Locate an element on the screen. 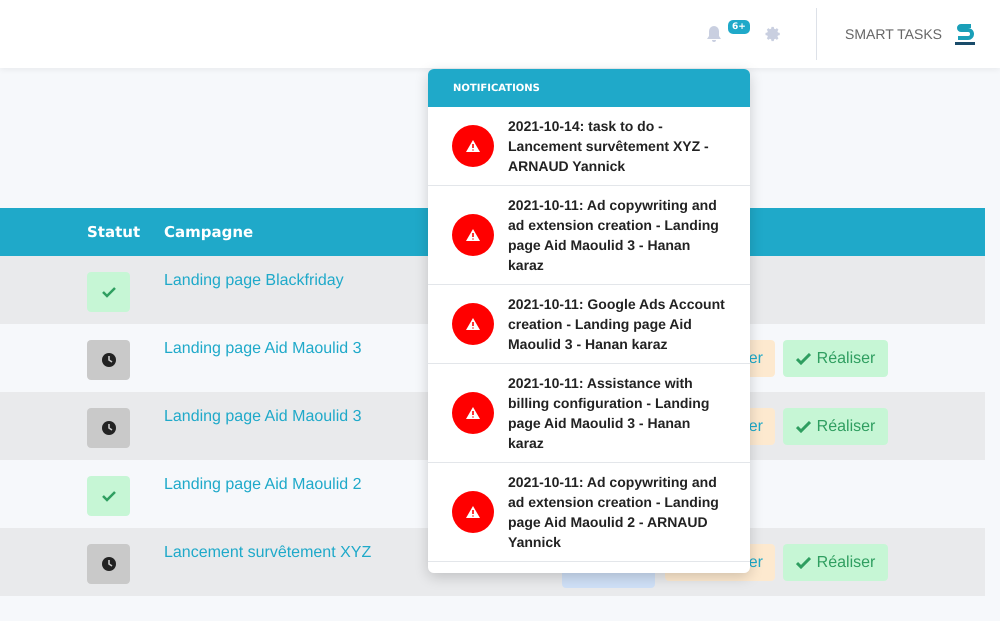 Image resolution: width=1000 pixels, height=621 pixels. column-header: Campagne is located at coordinates (209, 232).